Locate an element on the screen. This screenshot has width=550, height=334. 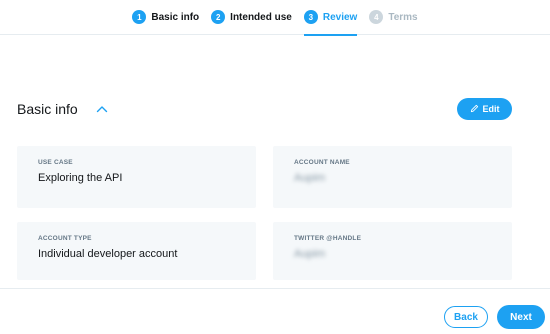
step-basic-info: 1 Basic info is located at coordinates (165, 17).